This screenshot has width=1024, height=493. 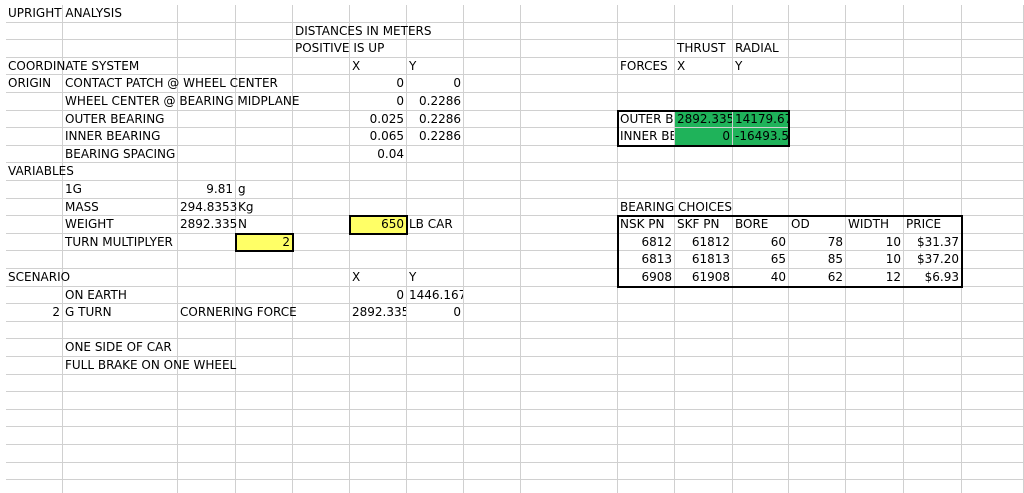 I want to click on cell-r12-c3: N, so click(x=264, y=225).